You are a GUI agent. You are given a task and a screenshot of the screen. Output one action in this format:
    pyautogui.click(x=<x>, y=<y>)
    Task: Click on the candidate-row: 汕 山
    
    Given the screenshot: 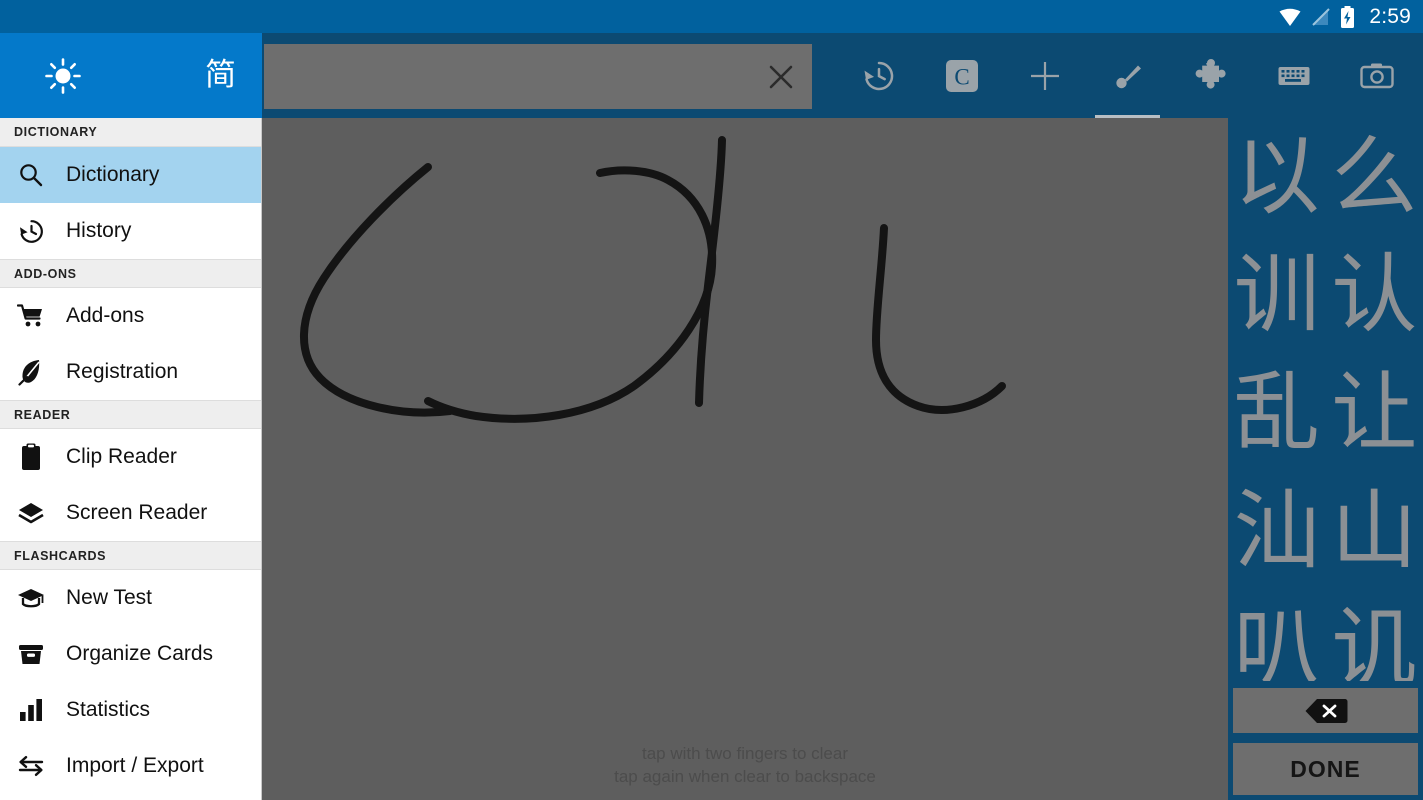 What is the action you would take?
    pyautogui.click(x=1325, y=531)
    